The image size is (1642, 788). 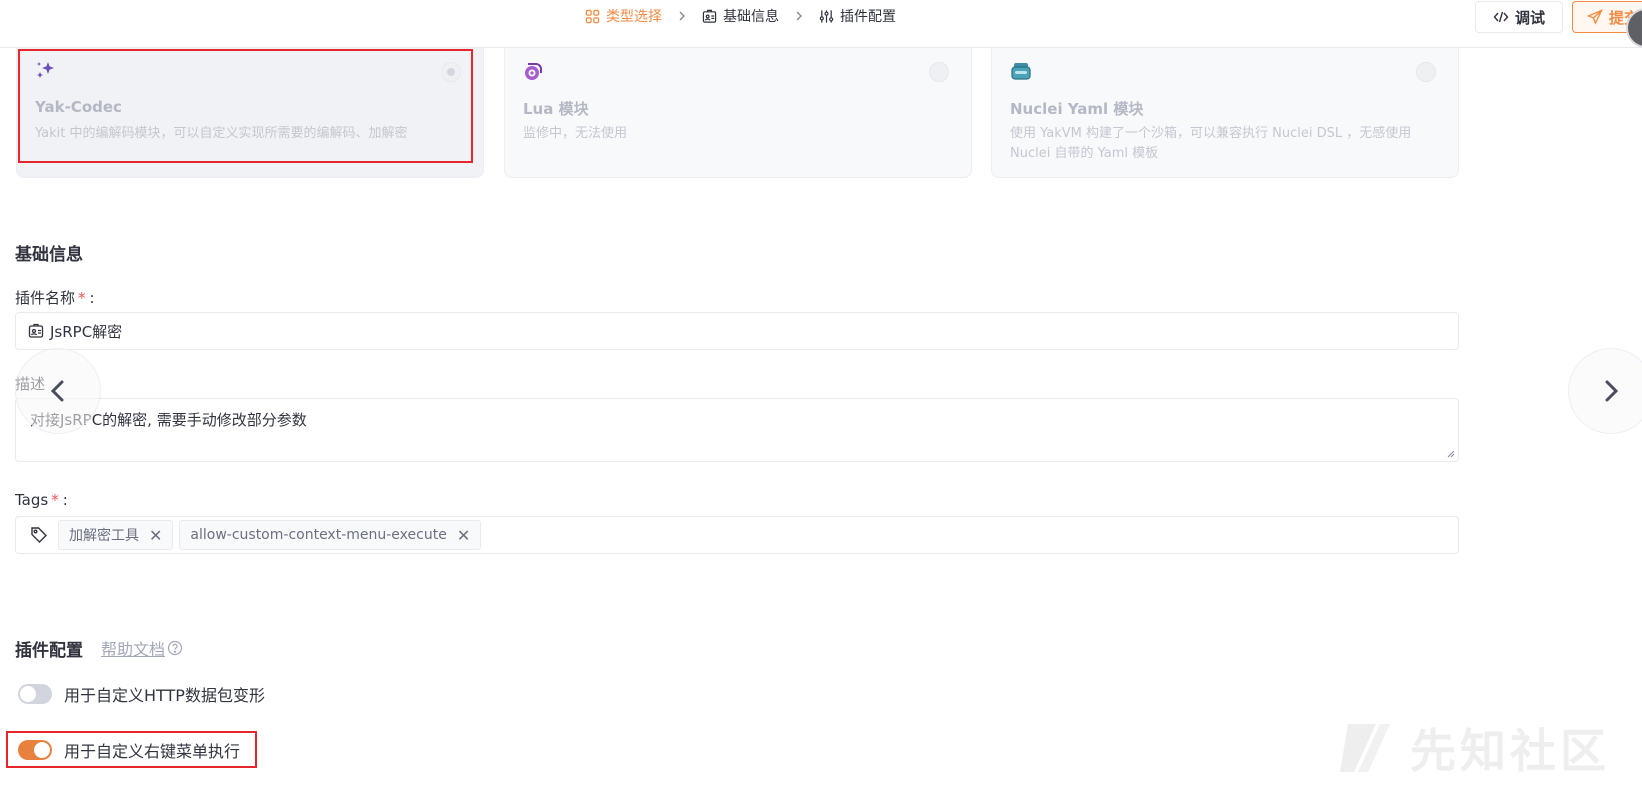 What do you see at coordinates (1021, 71) in the screenshot?
I see `nuclei-icon` at bounding box center [1021, 71].